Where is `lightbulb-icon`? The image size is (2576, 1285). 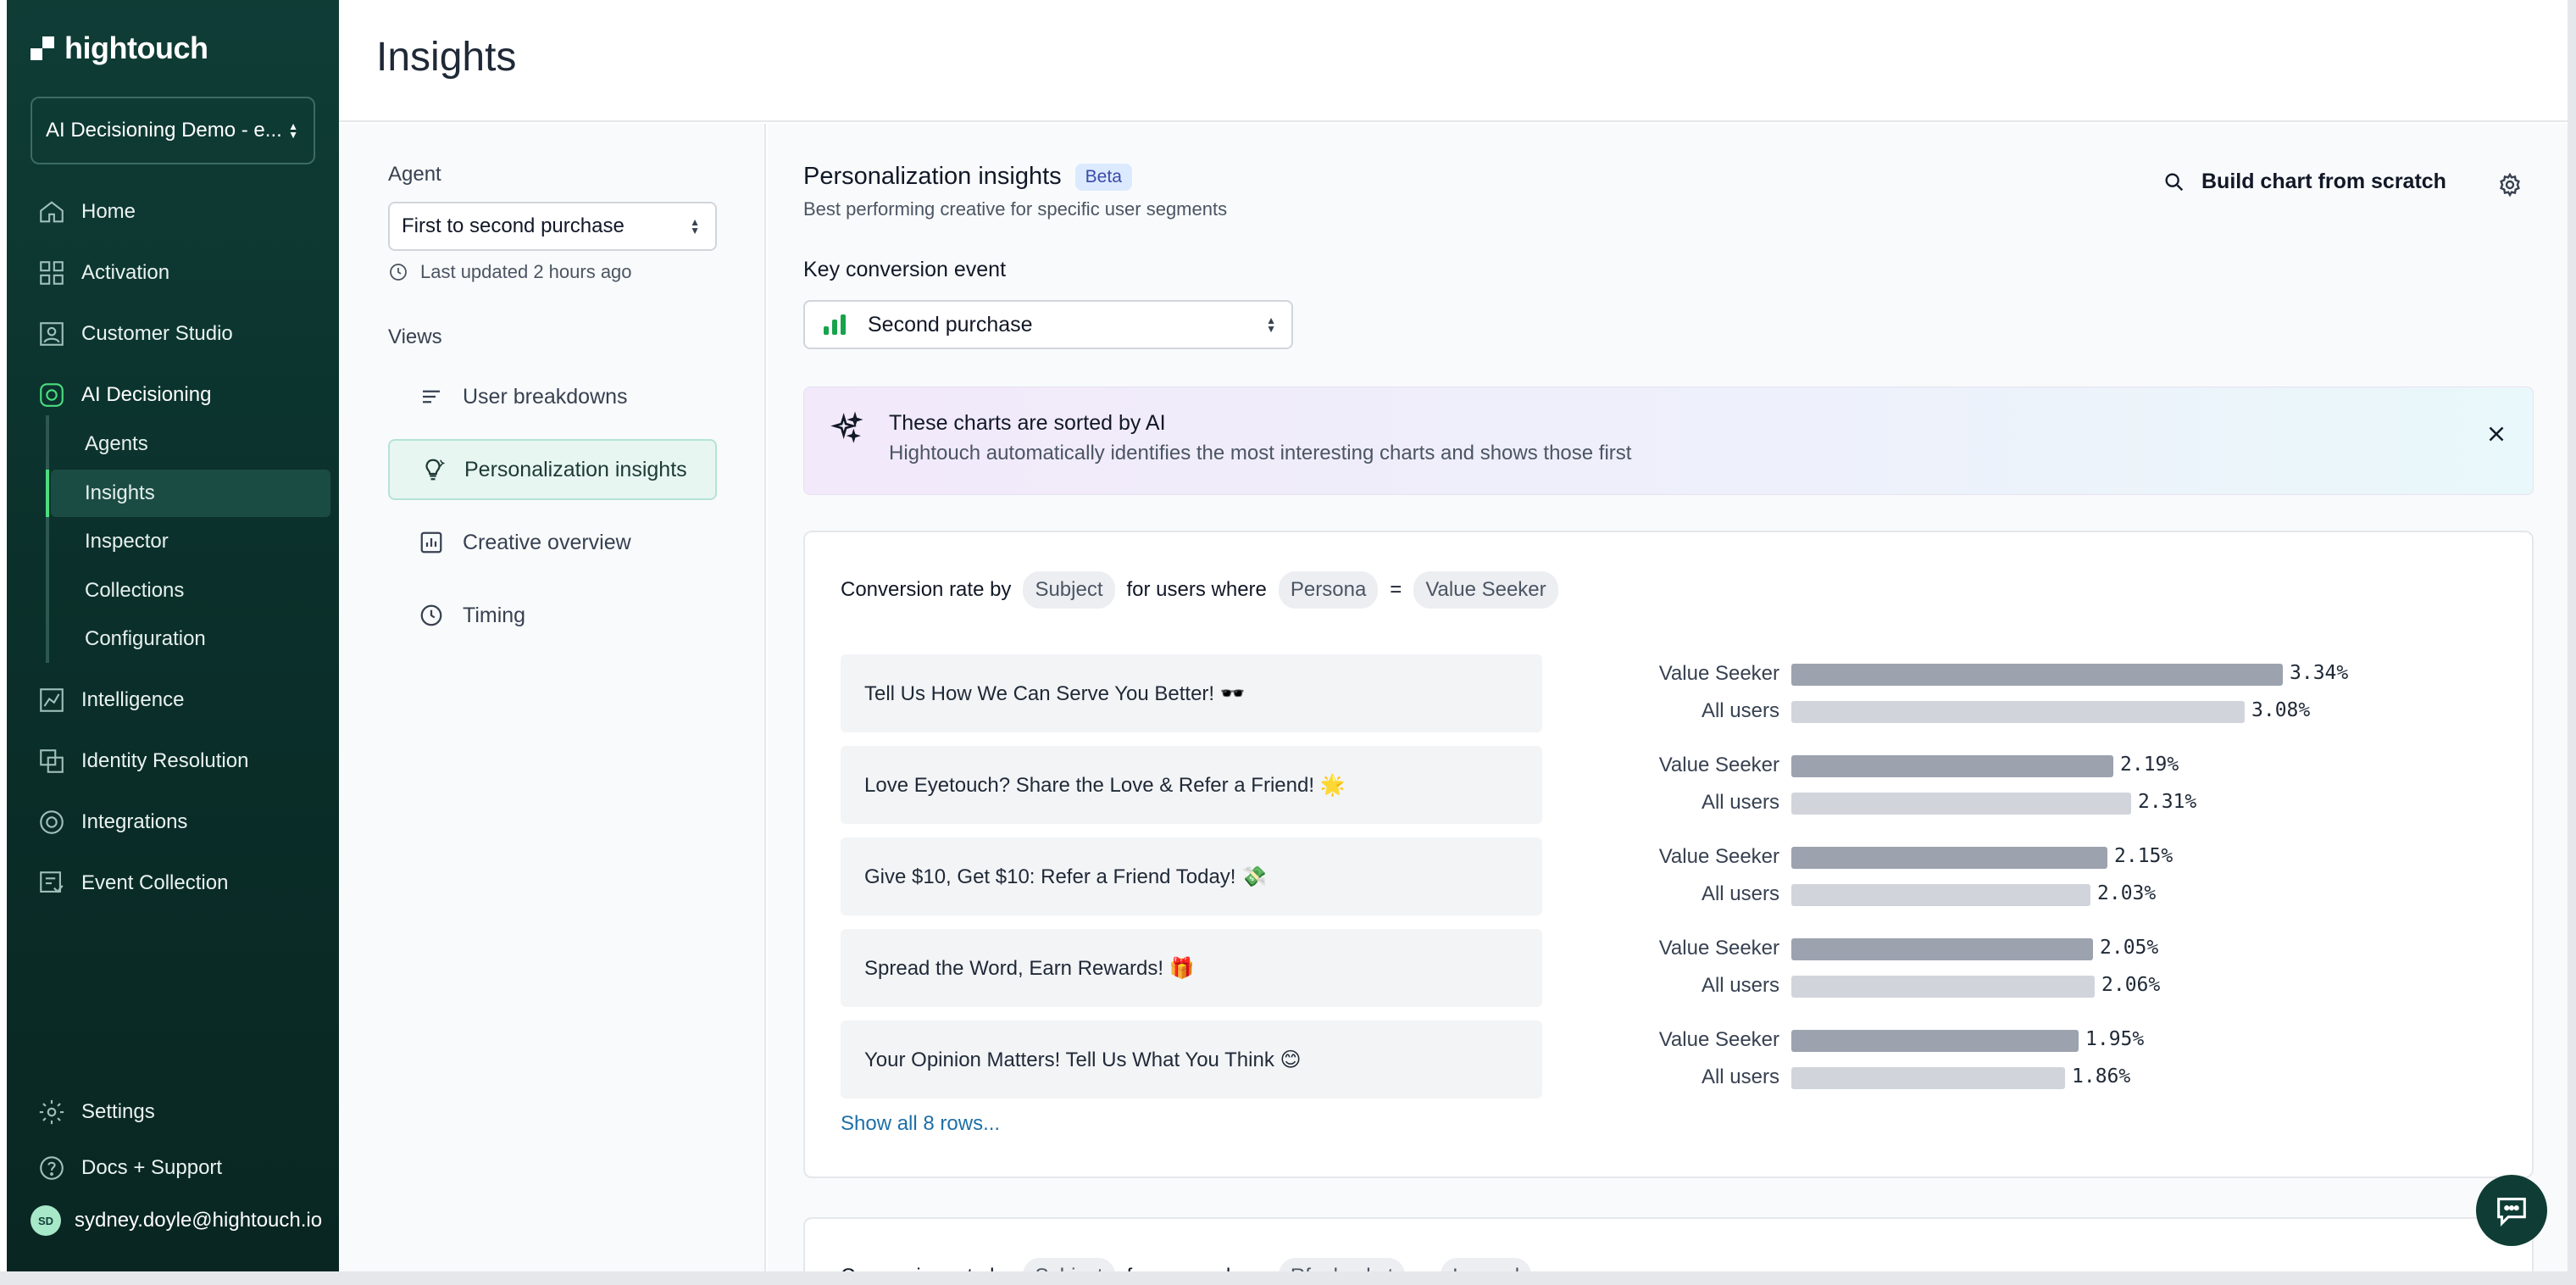
lightbulb-icon is located at coordinates (435, 470).